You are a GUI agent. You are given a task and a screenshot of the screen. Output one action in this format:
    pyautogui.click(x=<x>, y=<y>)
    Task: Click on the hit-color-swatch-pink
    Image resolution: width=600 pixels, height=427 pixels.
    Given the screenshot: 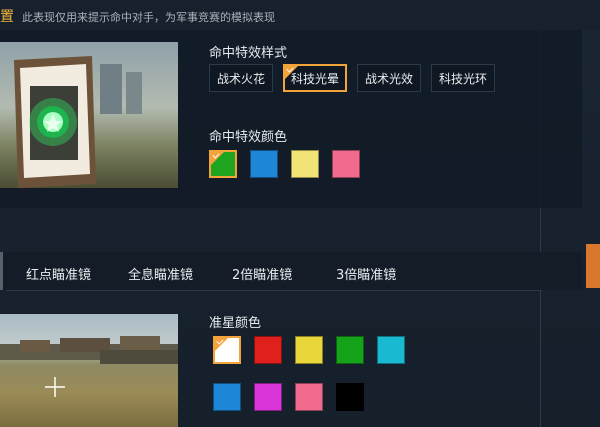 What is the action you would take?
    pyautogui.click(x=346, y=164)
    